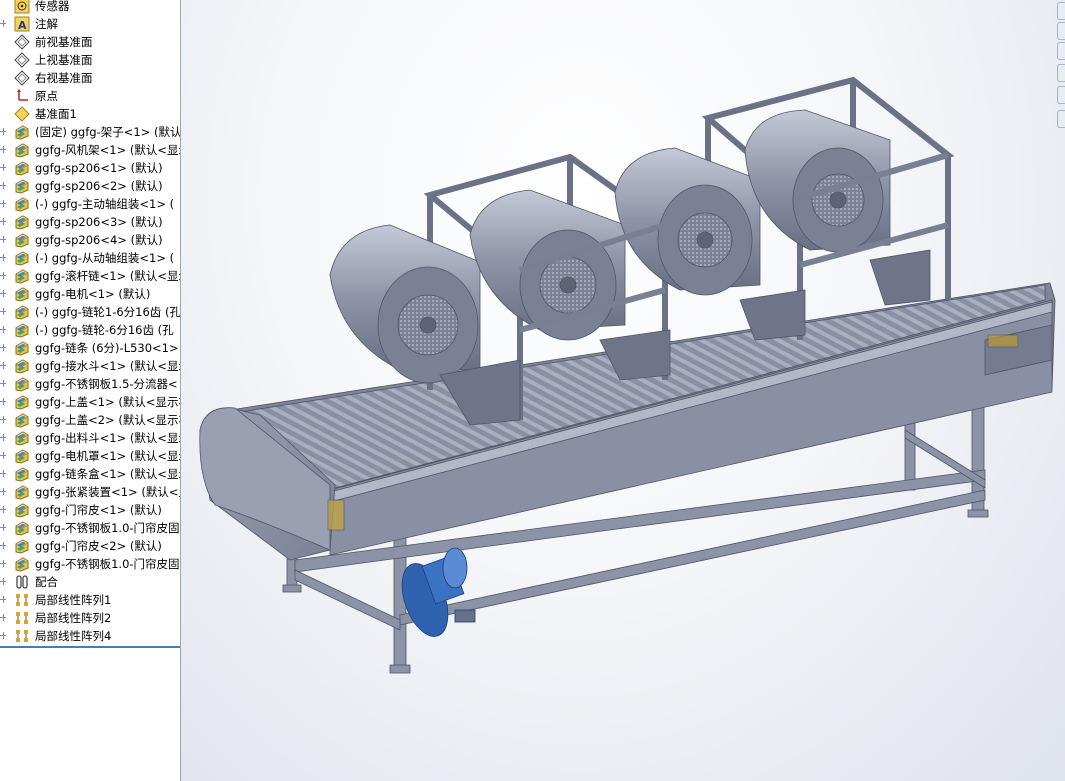 This screenshot has height=781, width=1065. What do you see at coordinates (105, 258) in the screenshot?
I see `tree-item-label: (-) ggfg-从动轴组装<1> (` at bounding box center [105, 258].